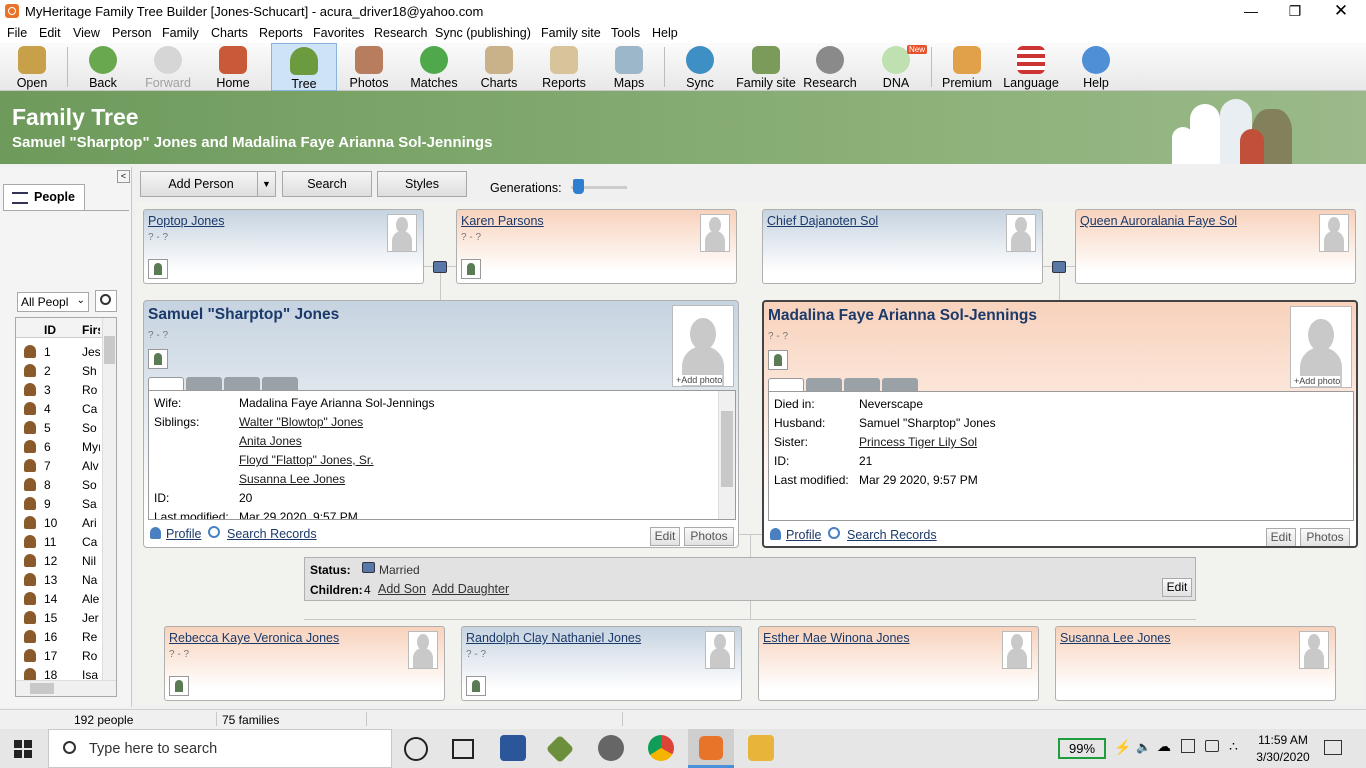 This screenshot has width=1366, height=768. I want to click on family-site-button: Family site, so click(766, 67).